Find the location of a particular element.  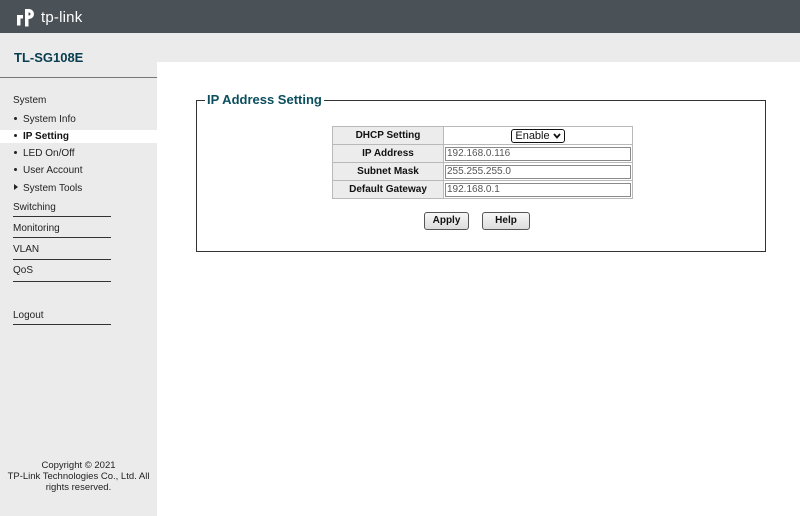

tp-link-logo: tp-link is located at coordinates (48, 17).